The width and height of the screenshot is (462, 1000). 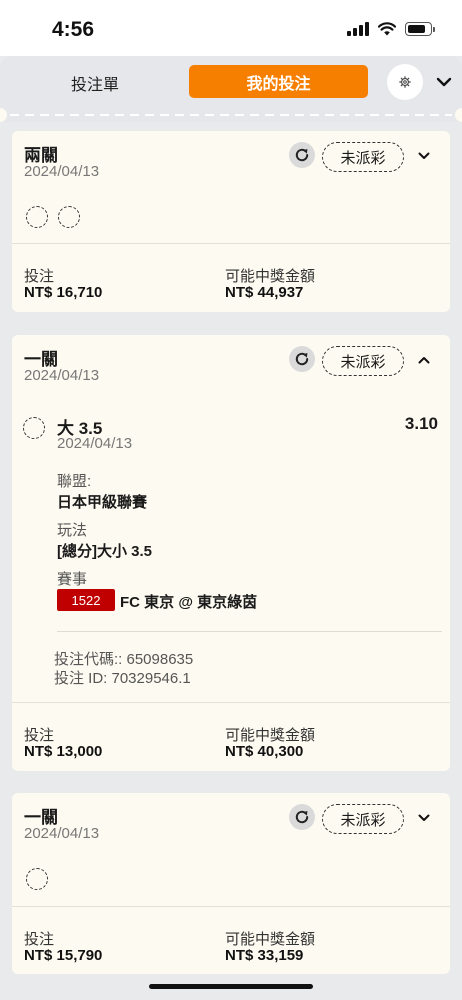 I want to click on bet-code: 投注代碼:: 65098635, so click(x=124, y=659).